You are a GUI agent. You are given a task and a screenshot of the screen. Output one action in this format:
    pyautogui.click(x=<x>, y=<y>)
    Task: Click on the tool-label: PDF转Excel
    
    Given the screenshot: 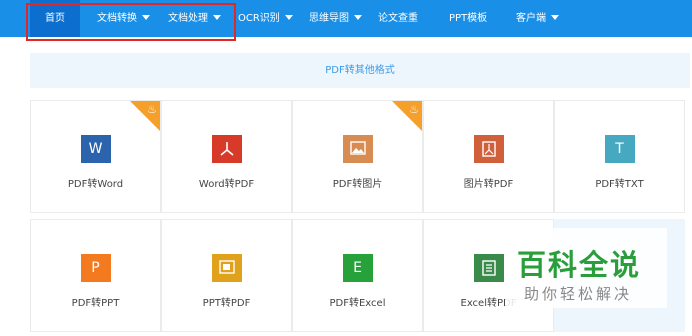 What is the action you would take?
    pyautogui.click(x=357, y=303)
    